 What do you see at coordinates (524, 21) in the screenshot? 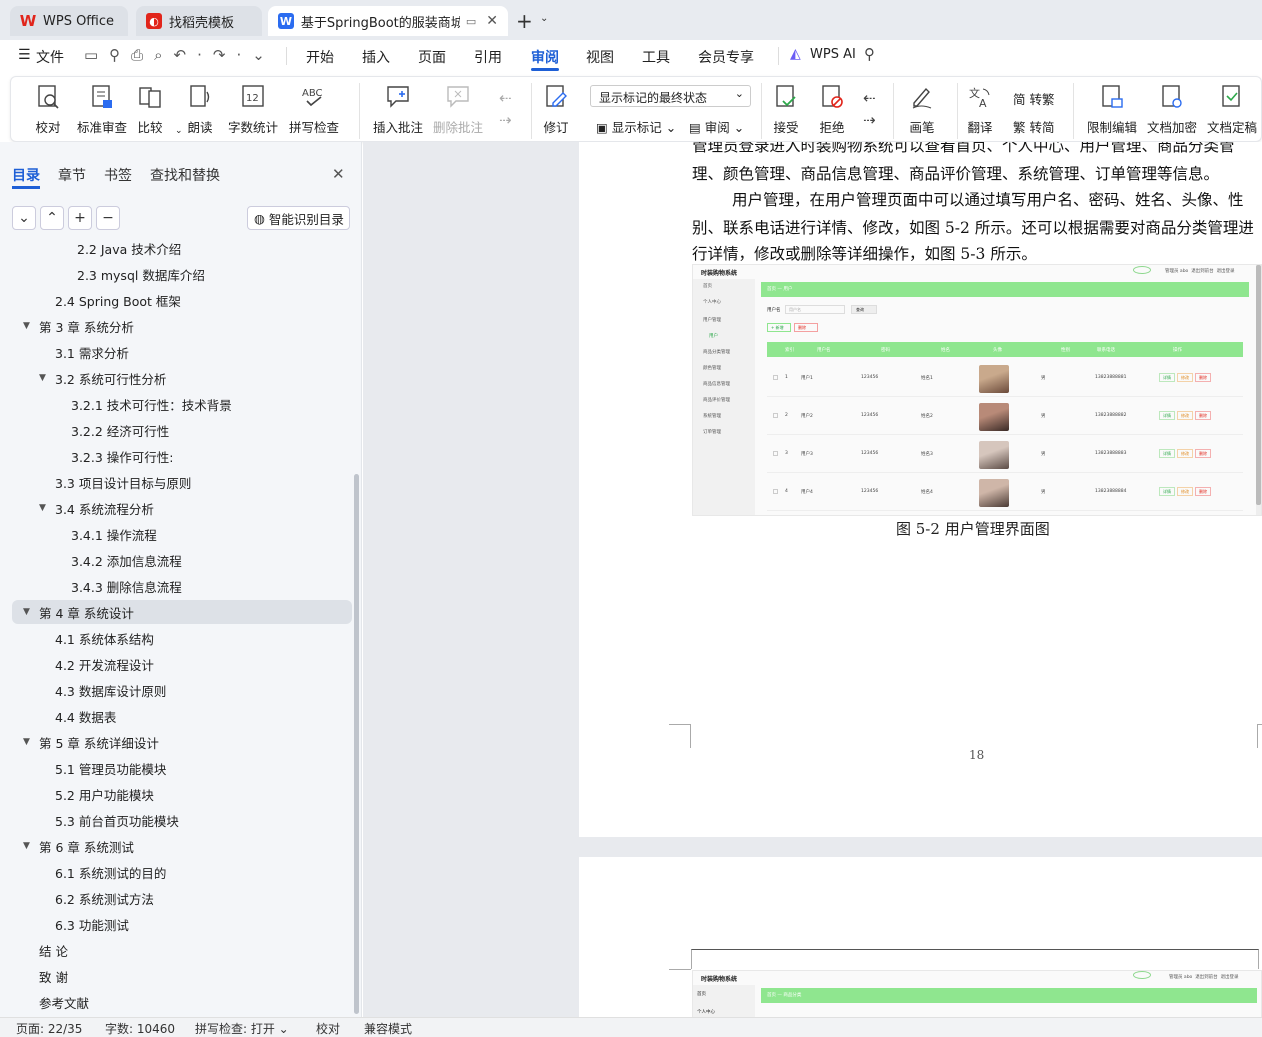
I see `new-tab-icon: +` at bounding box center [524, 21].